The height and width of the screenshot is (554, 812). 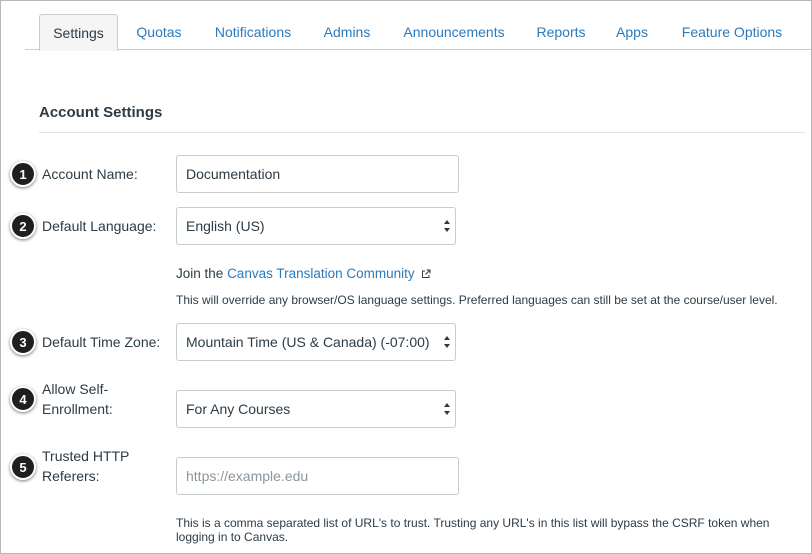 I want to click on callout-4: 4, so click(x=23, y=399).